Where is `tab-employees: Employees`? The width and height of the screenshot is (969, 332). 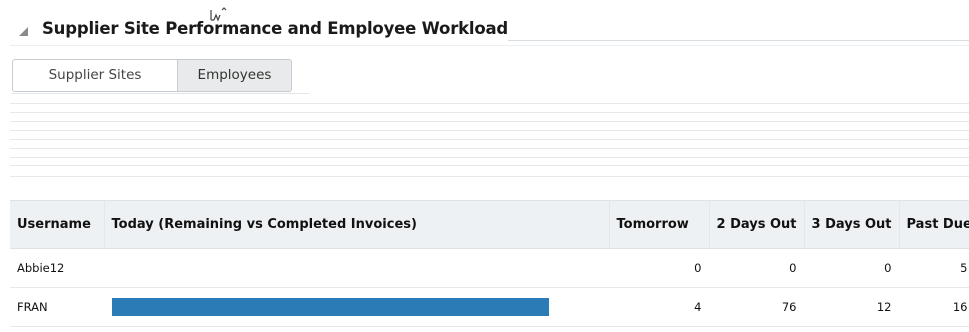
tab-employees: Employees is located at coordinates (235, 75).